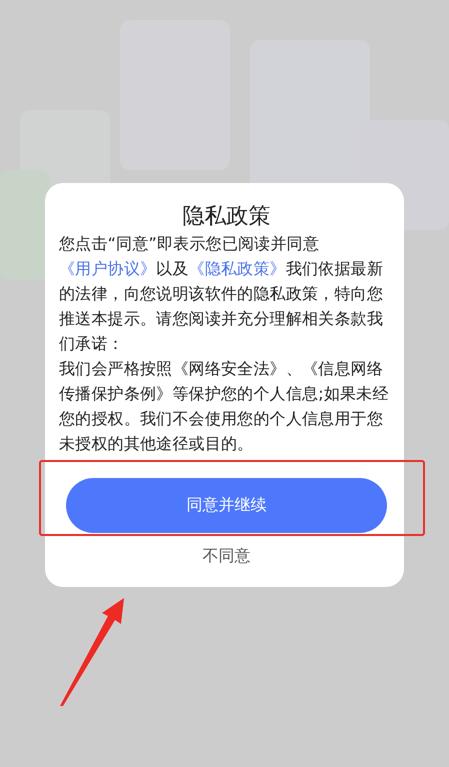 This screenshot has height=767, width=449. I want to click on promise-paragraph: 我们会严格按照《网络安全法》、《信息网络传播保护条例》等保护您的个人信息;如果未经您的授权。我们不会使用您的个人信息用于您未授权的其他途径或目的。, so click(224, 406).